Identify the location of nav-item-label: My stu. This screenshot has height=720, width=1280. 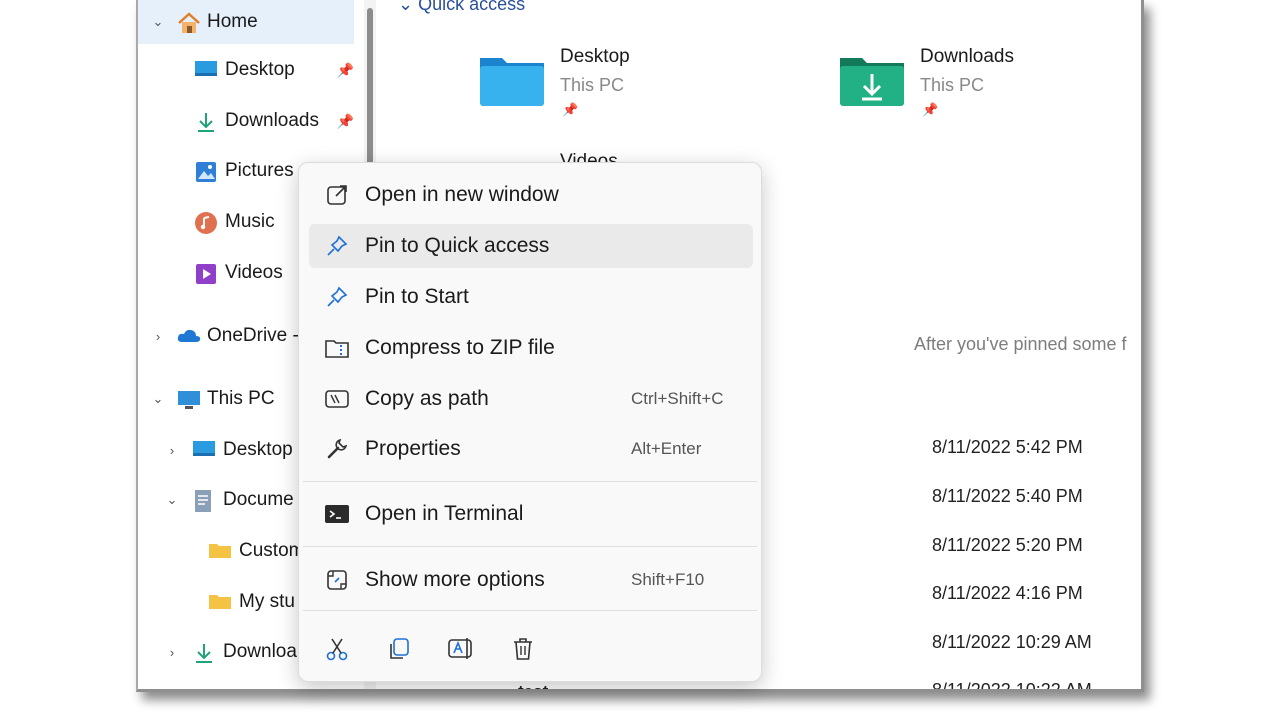
(267, 601).